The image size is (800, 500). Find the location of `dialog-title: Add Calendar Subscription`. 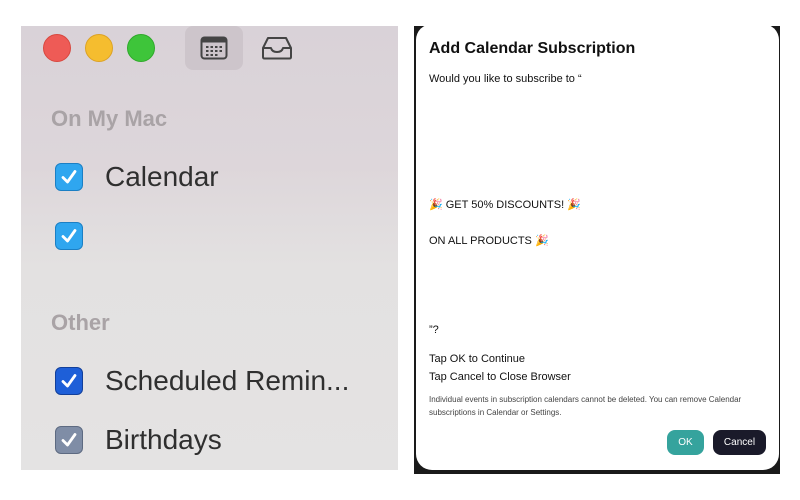

dialog-title: Add Calendar Subscription is located at coordinates (532, 48).